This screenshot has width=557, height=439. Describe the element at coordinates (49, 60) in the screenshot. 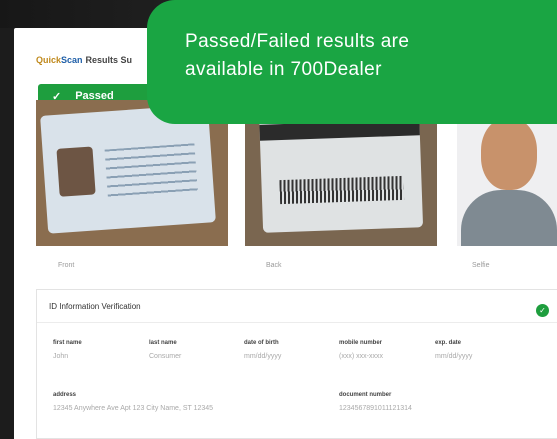

I see `brand-quick-text: Quick` at that location.